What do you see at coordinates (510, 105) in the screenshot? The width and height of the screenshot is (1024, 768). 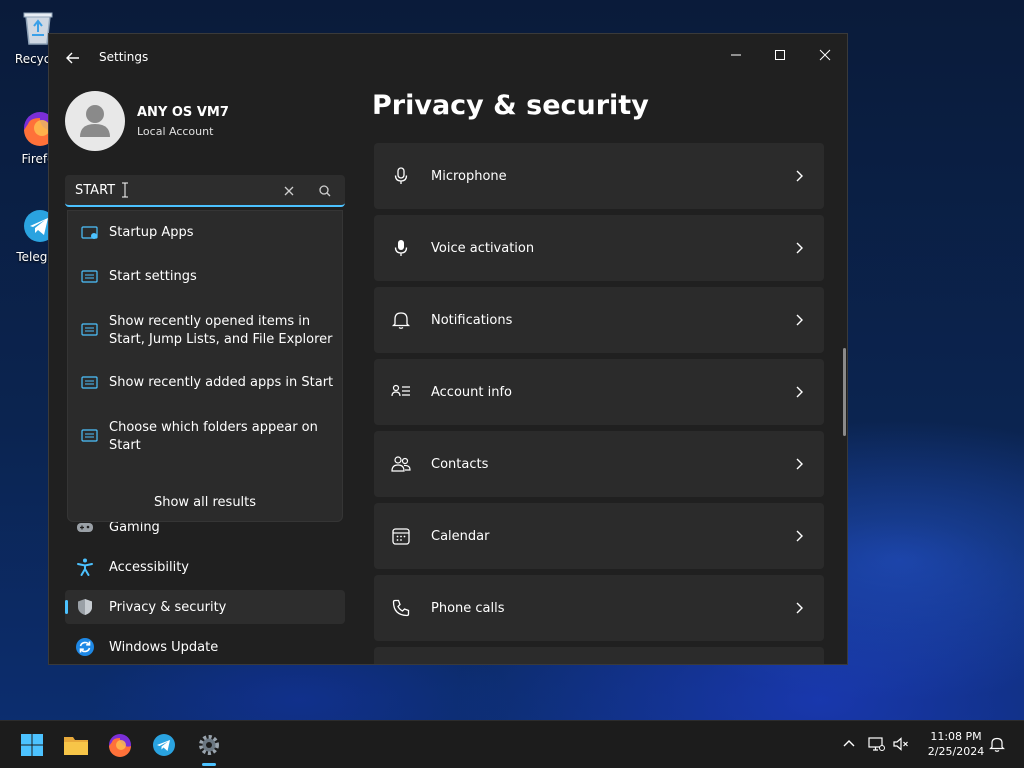 I see `page-title: Privacy & security` at bounding box center [510, 105].